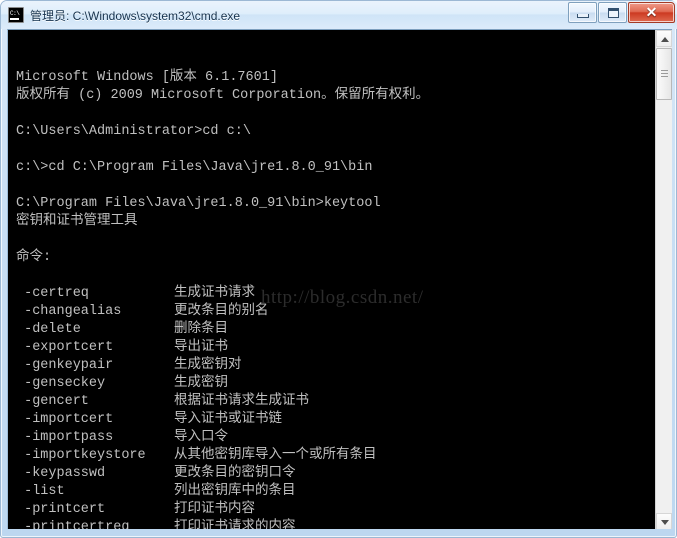 The height and width of the screenshot is (538, 677). Describe the element at coordinates (228, 419) in the screenshot. I see `command-description: 导入证书或证书链` at that location.